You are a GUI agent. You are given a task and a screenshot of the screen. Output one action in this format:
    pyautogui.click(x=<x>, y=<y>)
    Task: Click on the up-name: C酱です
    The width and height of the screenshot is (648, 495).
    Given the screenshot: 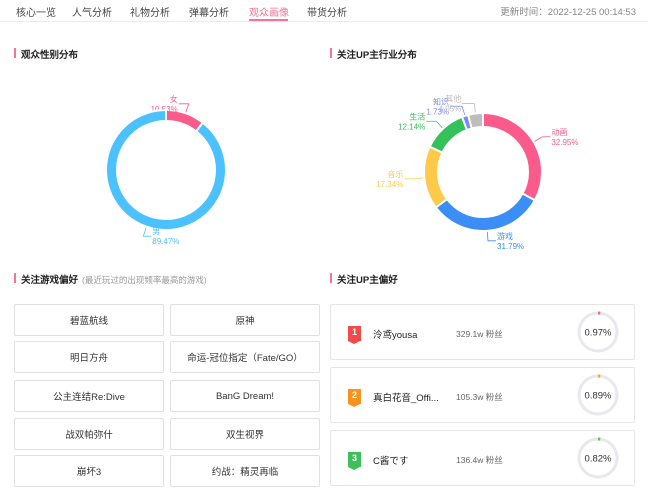 What is the action you would take?
    pyautogui.click(x=391, y=461)
    